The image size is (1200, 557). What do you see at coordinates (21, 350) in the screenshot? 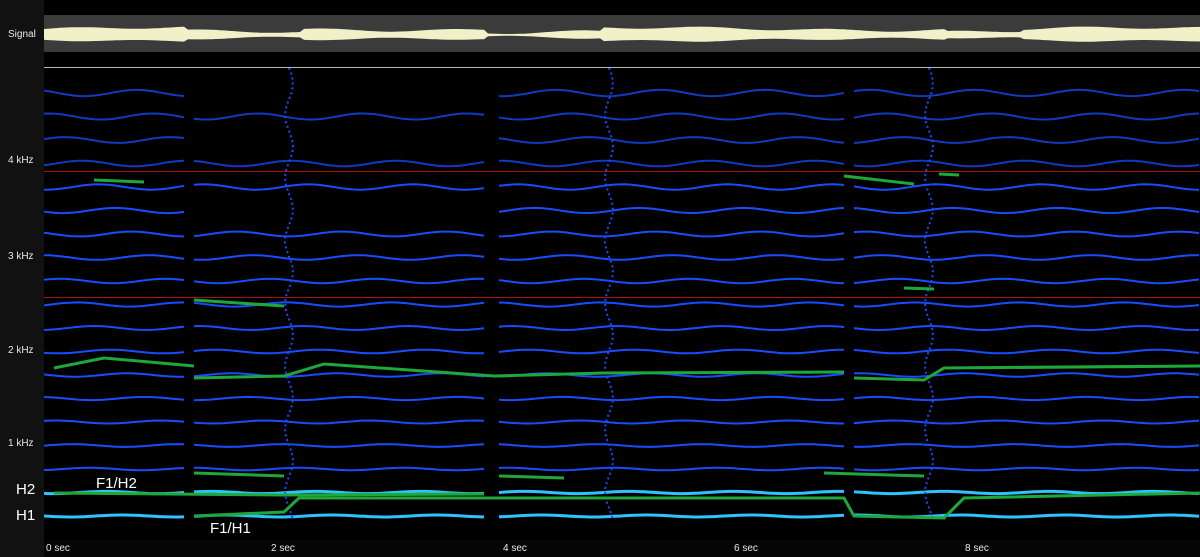
I see `freq-label-2khz: 2 kHz` at bounding box center [21, 350].